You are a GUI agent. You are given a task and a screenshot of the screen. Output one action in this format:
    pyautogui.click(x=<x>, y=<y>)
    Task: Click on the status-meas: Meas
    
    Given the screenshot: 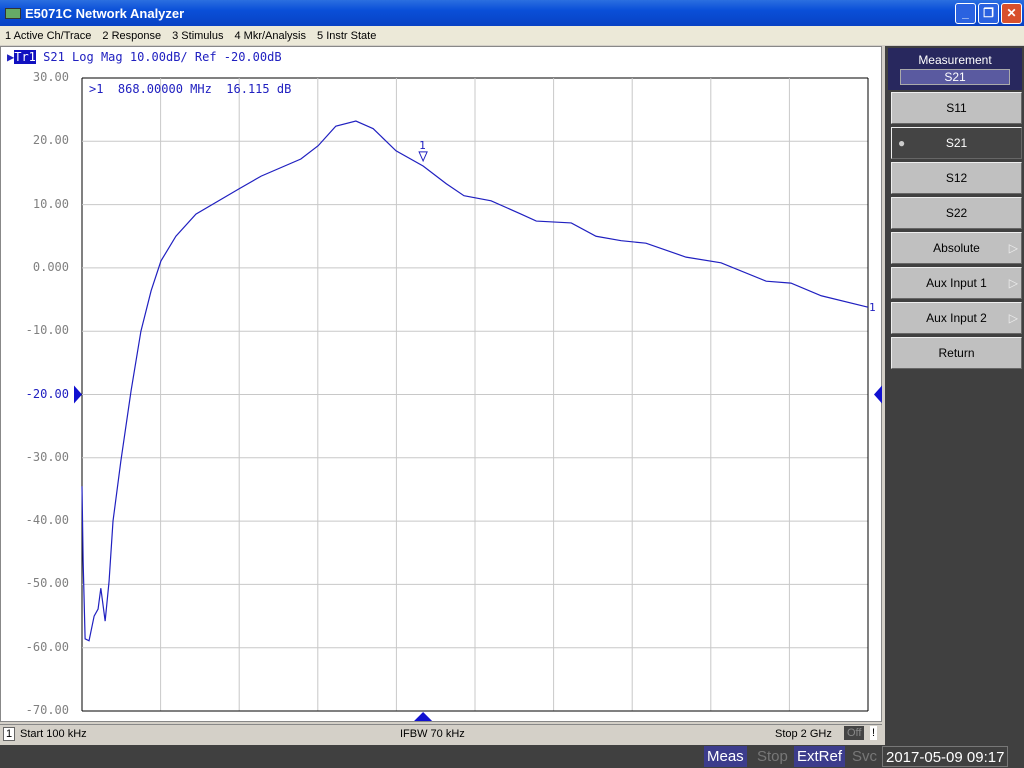 What is the action you would take?
    pyautogui.click(x=725, y=756)
    